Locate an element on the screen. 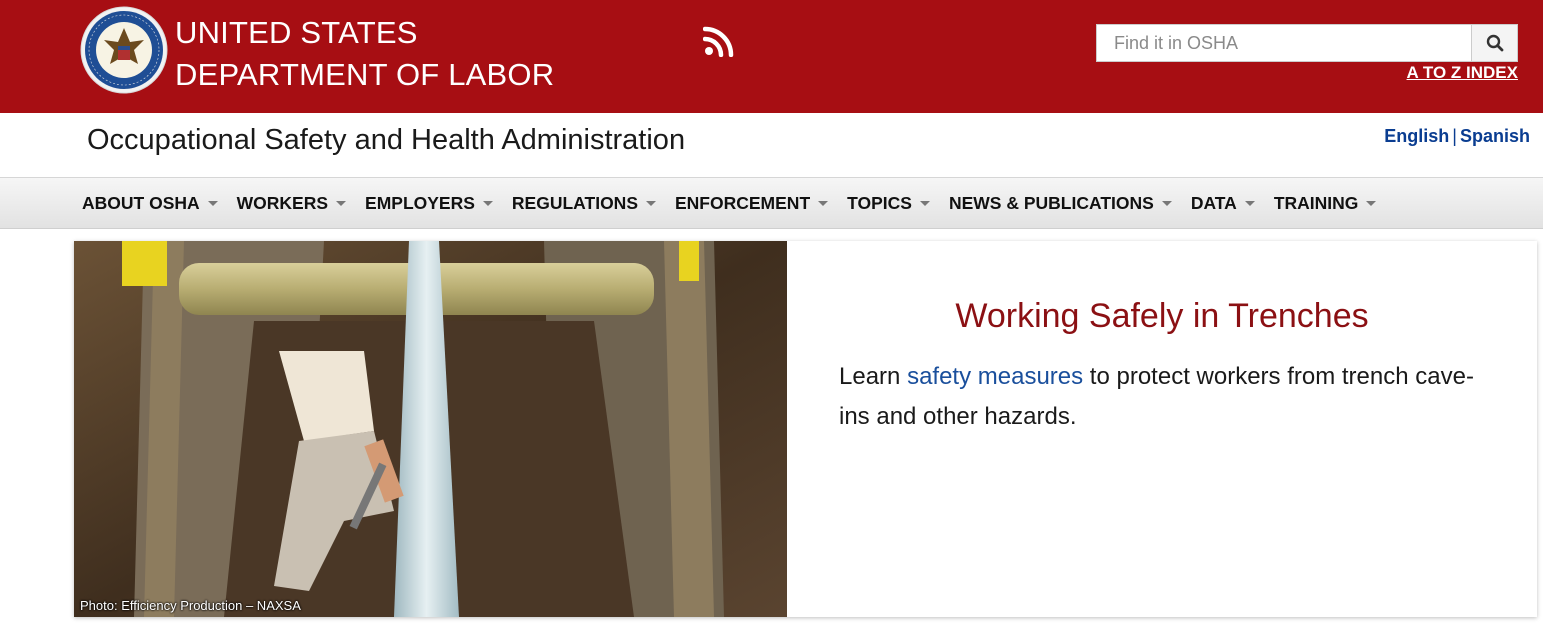 This screenshot has height=628, width=1543. department-title-line1: UNITED STATES is located at coordinates (296, 32).